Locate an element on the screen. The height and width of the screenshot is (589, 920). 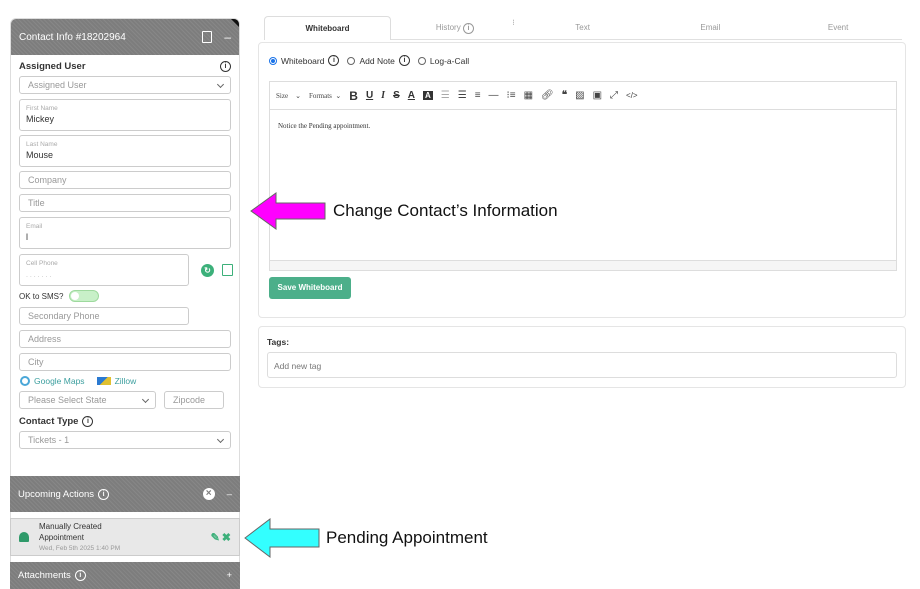
align-icon: ≡ is located at coordinates (478, 95).